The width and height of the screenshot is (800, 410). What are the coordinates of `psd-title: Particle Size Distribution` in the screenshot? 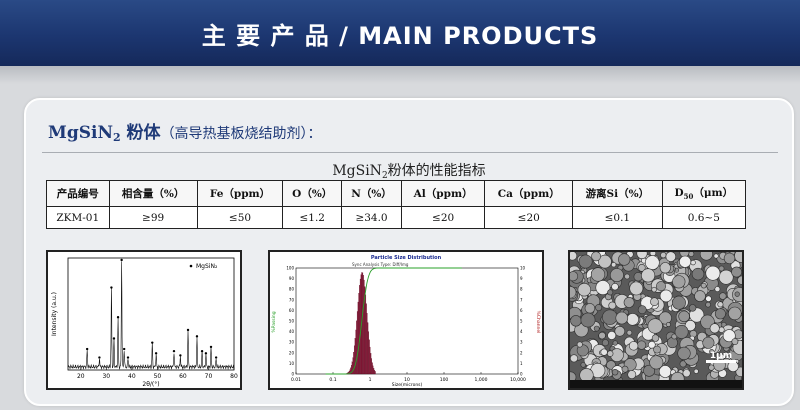 It's located at (406, 258).